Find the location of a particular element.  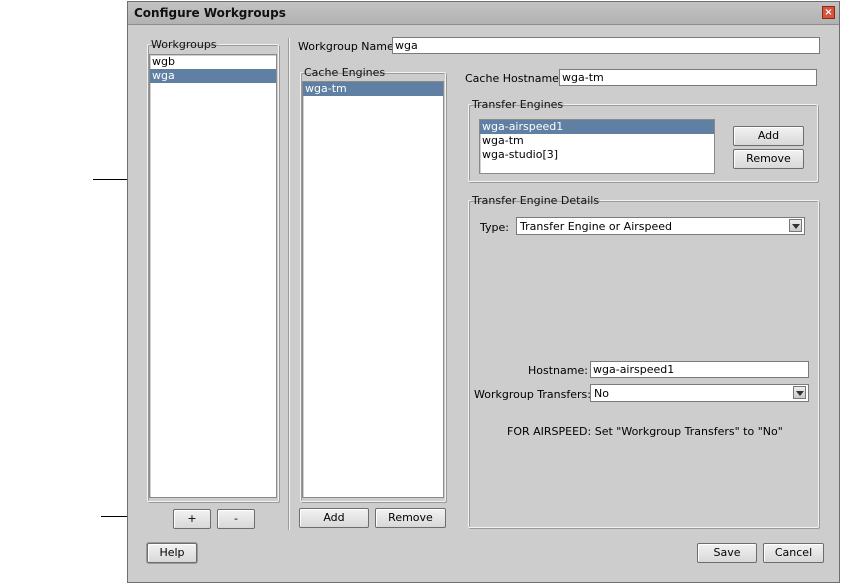

add-workgroup-button: + is located at coordinates (192, 519).